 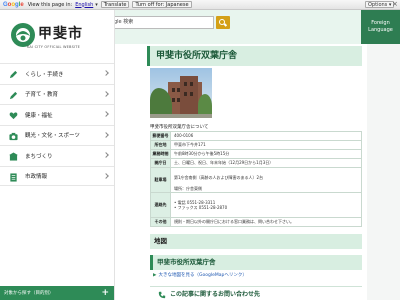 I want to click on nav-item-town: まちづくり, so click(x=57, y=155).